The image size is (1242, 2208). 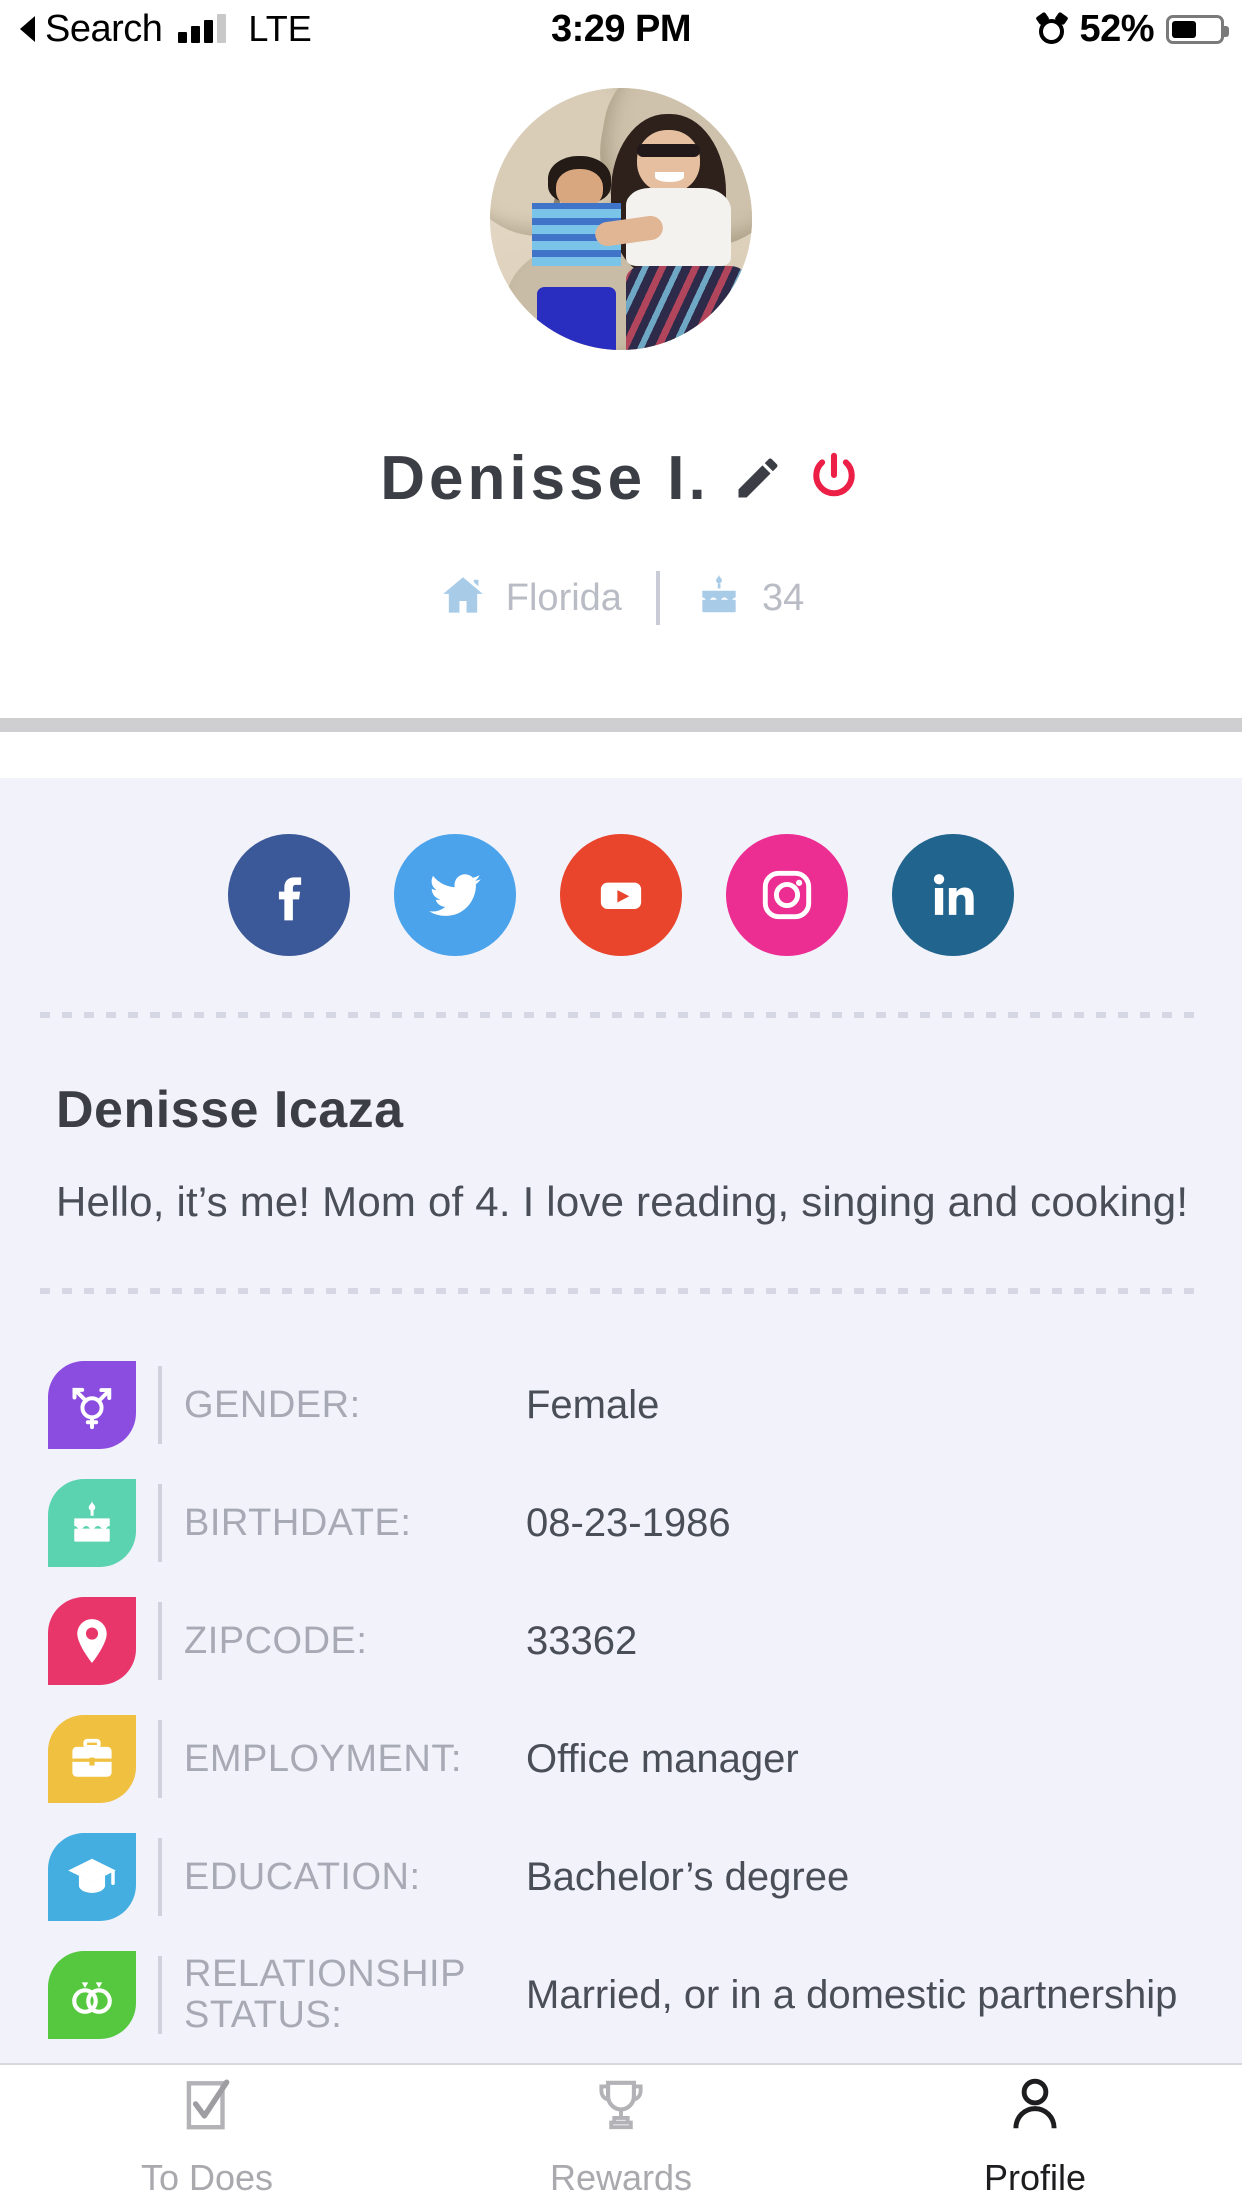 What do you see at coordinates (662, 1758) in the screenshot?
I see `detail-value: Office manager` at bounding box center [662, 1758].